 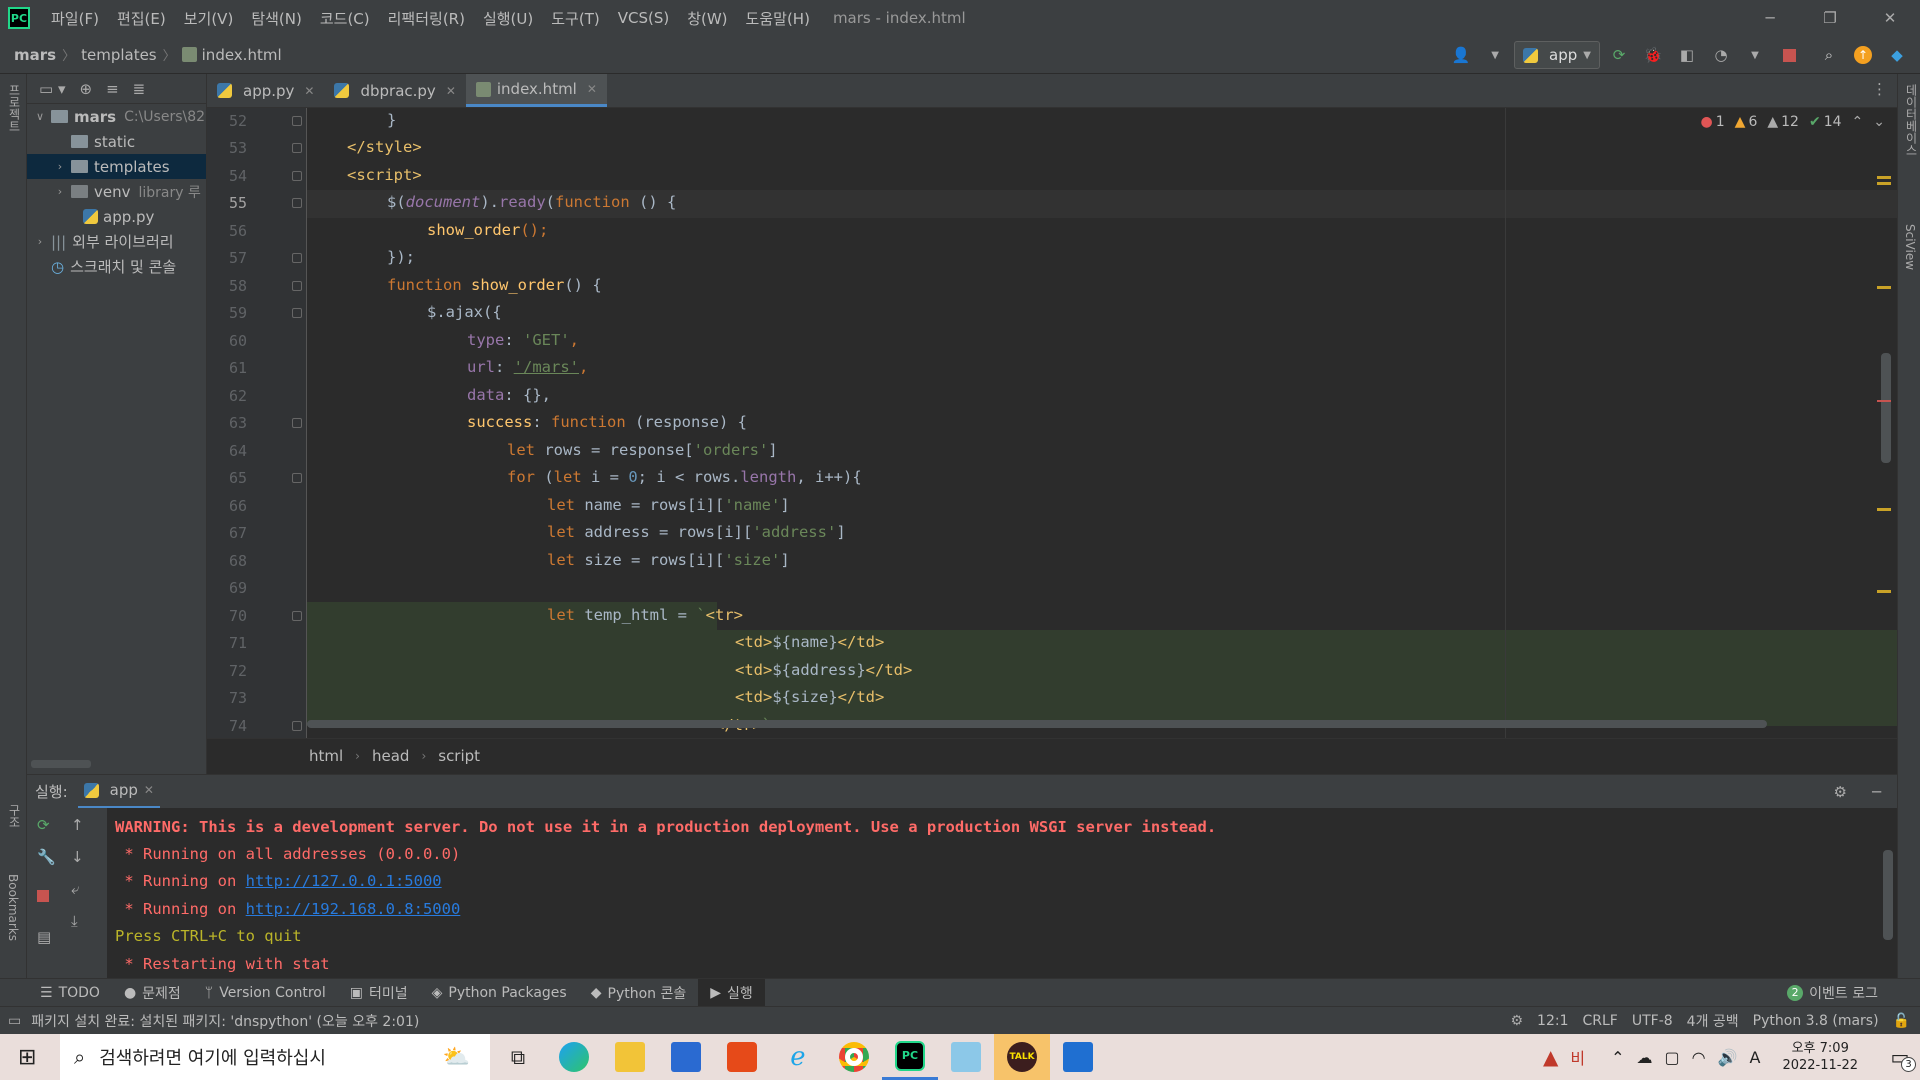 What do you see at coordinates (1600, 1021) in the screenshot?
I see `line-separator: CRLF` at bounding box center [1600, 1021].